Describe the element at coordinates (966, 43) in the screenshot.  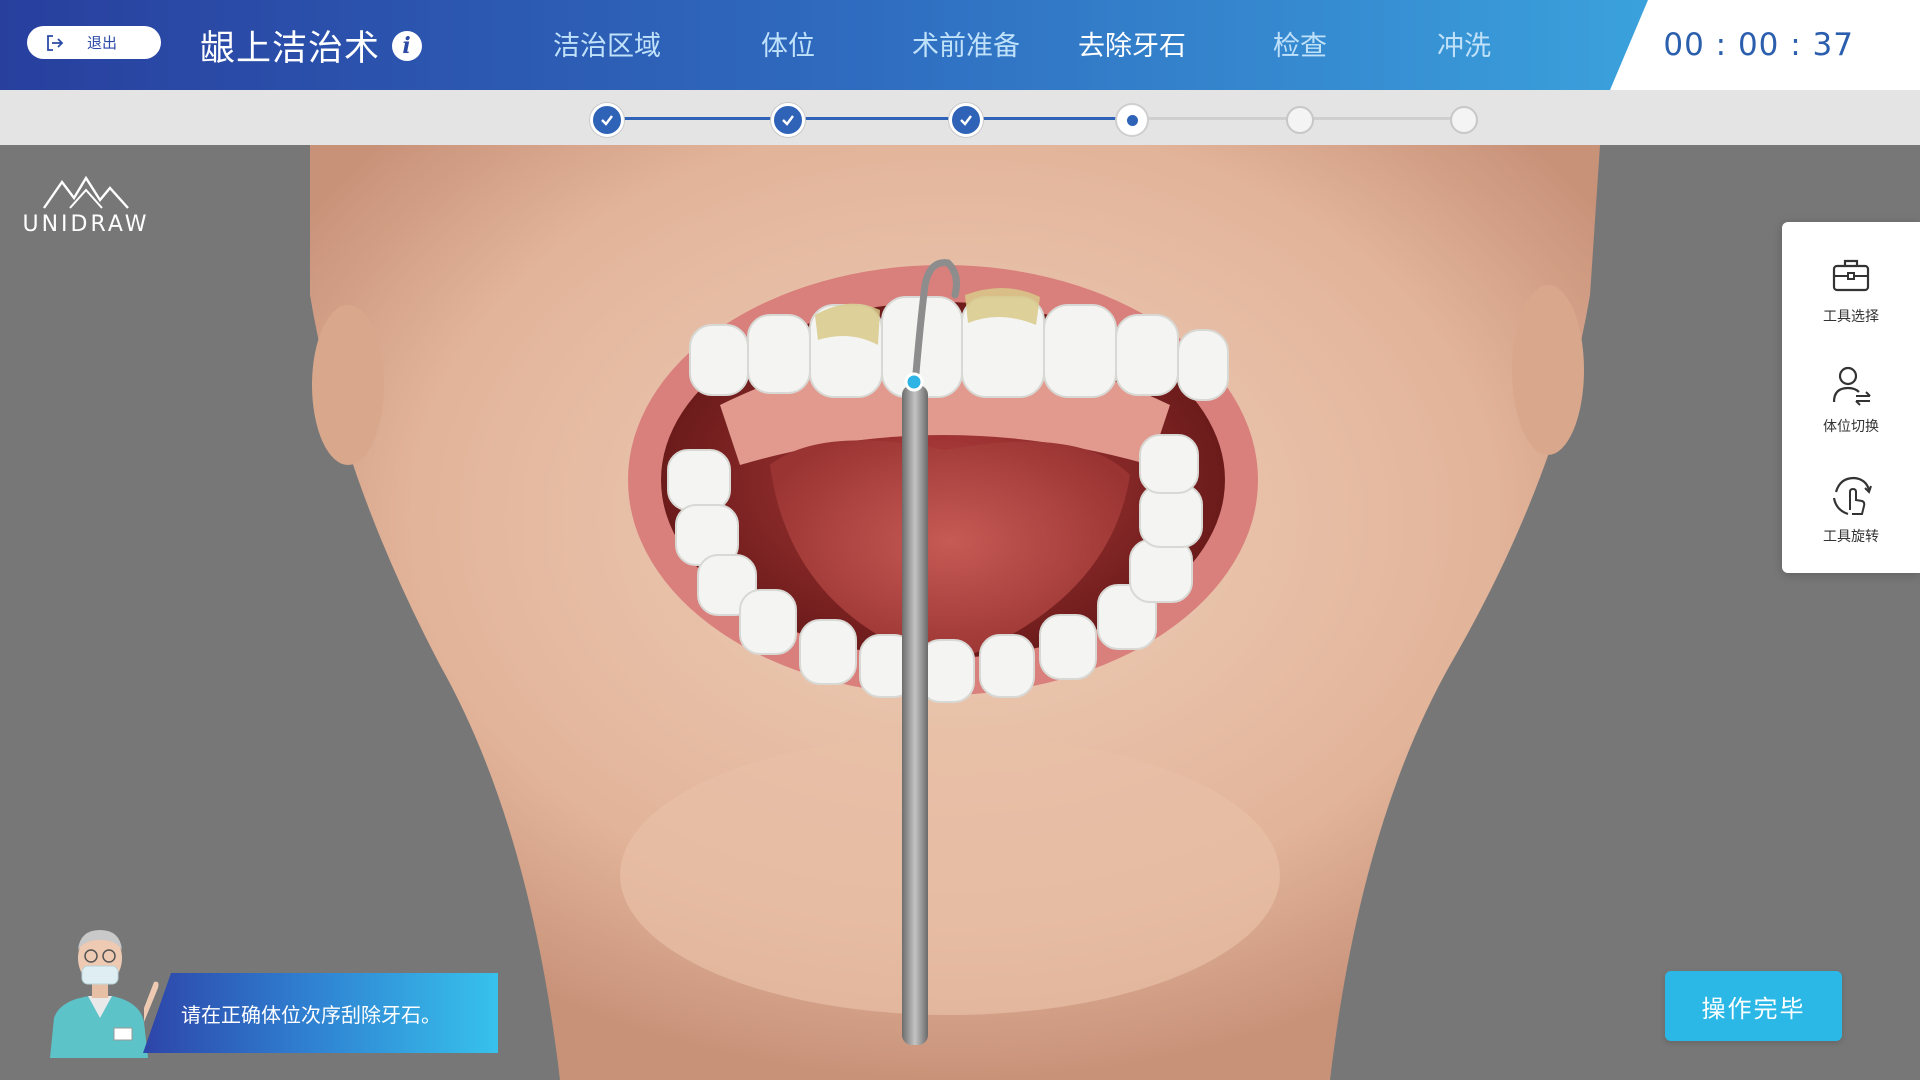
I see `nav-item-preparation: 术前准备` at that location.